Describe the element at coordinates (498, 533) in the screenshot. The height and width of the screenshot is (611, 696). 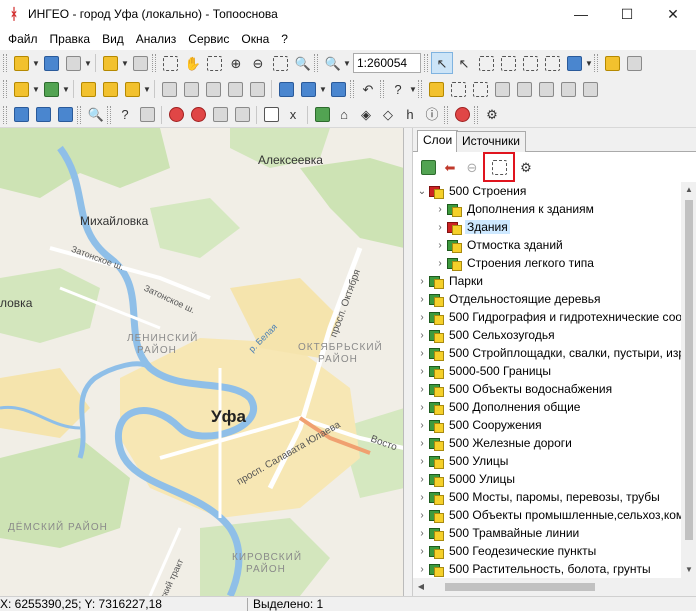
I see `tree-item: › 500 Трамвайные линии` at that location.